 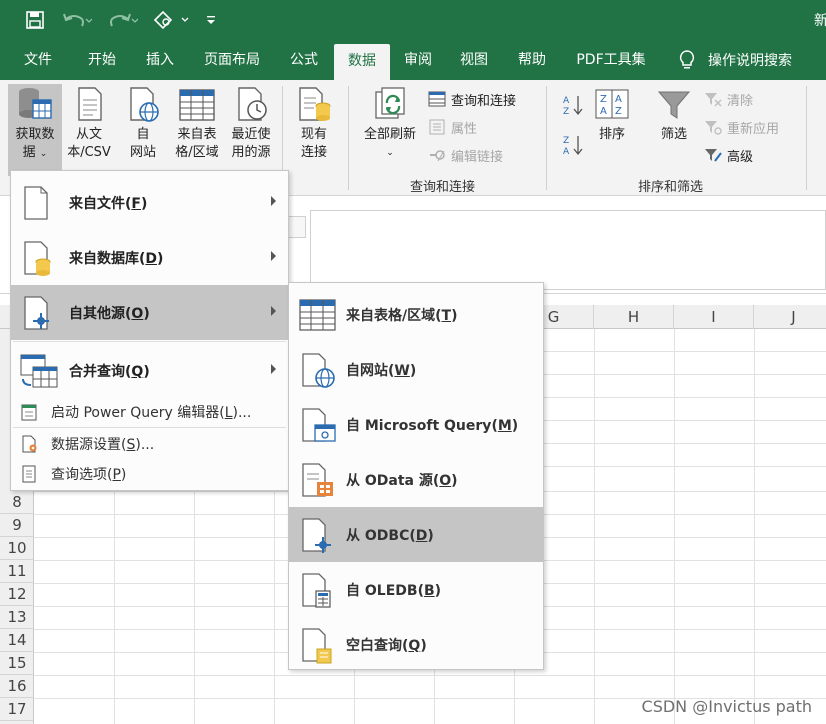 What do you see at coordinates (160, 60) in the screenshot?
I see `tab-insert: 插入` at bounding box center [160, 60].